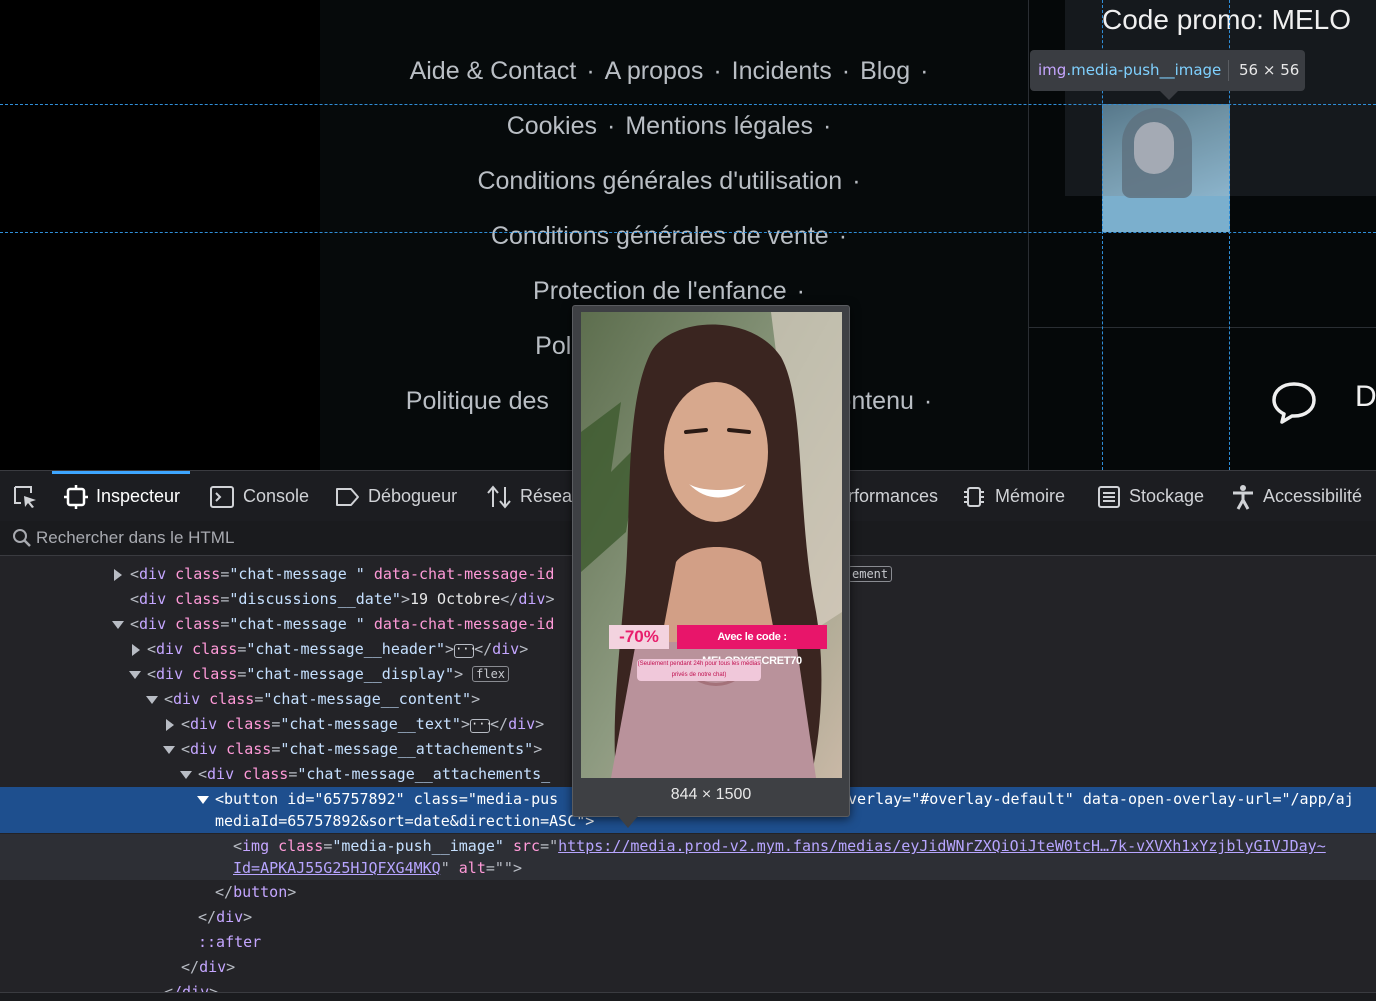 Image resolution: width=1376 pixels, height=1001 pixels. What do you see at coordinates (513, 799) in the screenshot?
I see `attr-value: "media-pus` at bounding box center [513, 799].